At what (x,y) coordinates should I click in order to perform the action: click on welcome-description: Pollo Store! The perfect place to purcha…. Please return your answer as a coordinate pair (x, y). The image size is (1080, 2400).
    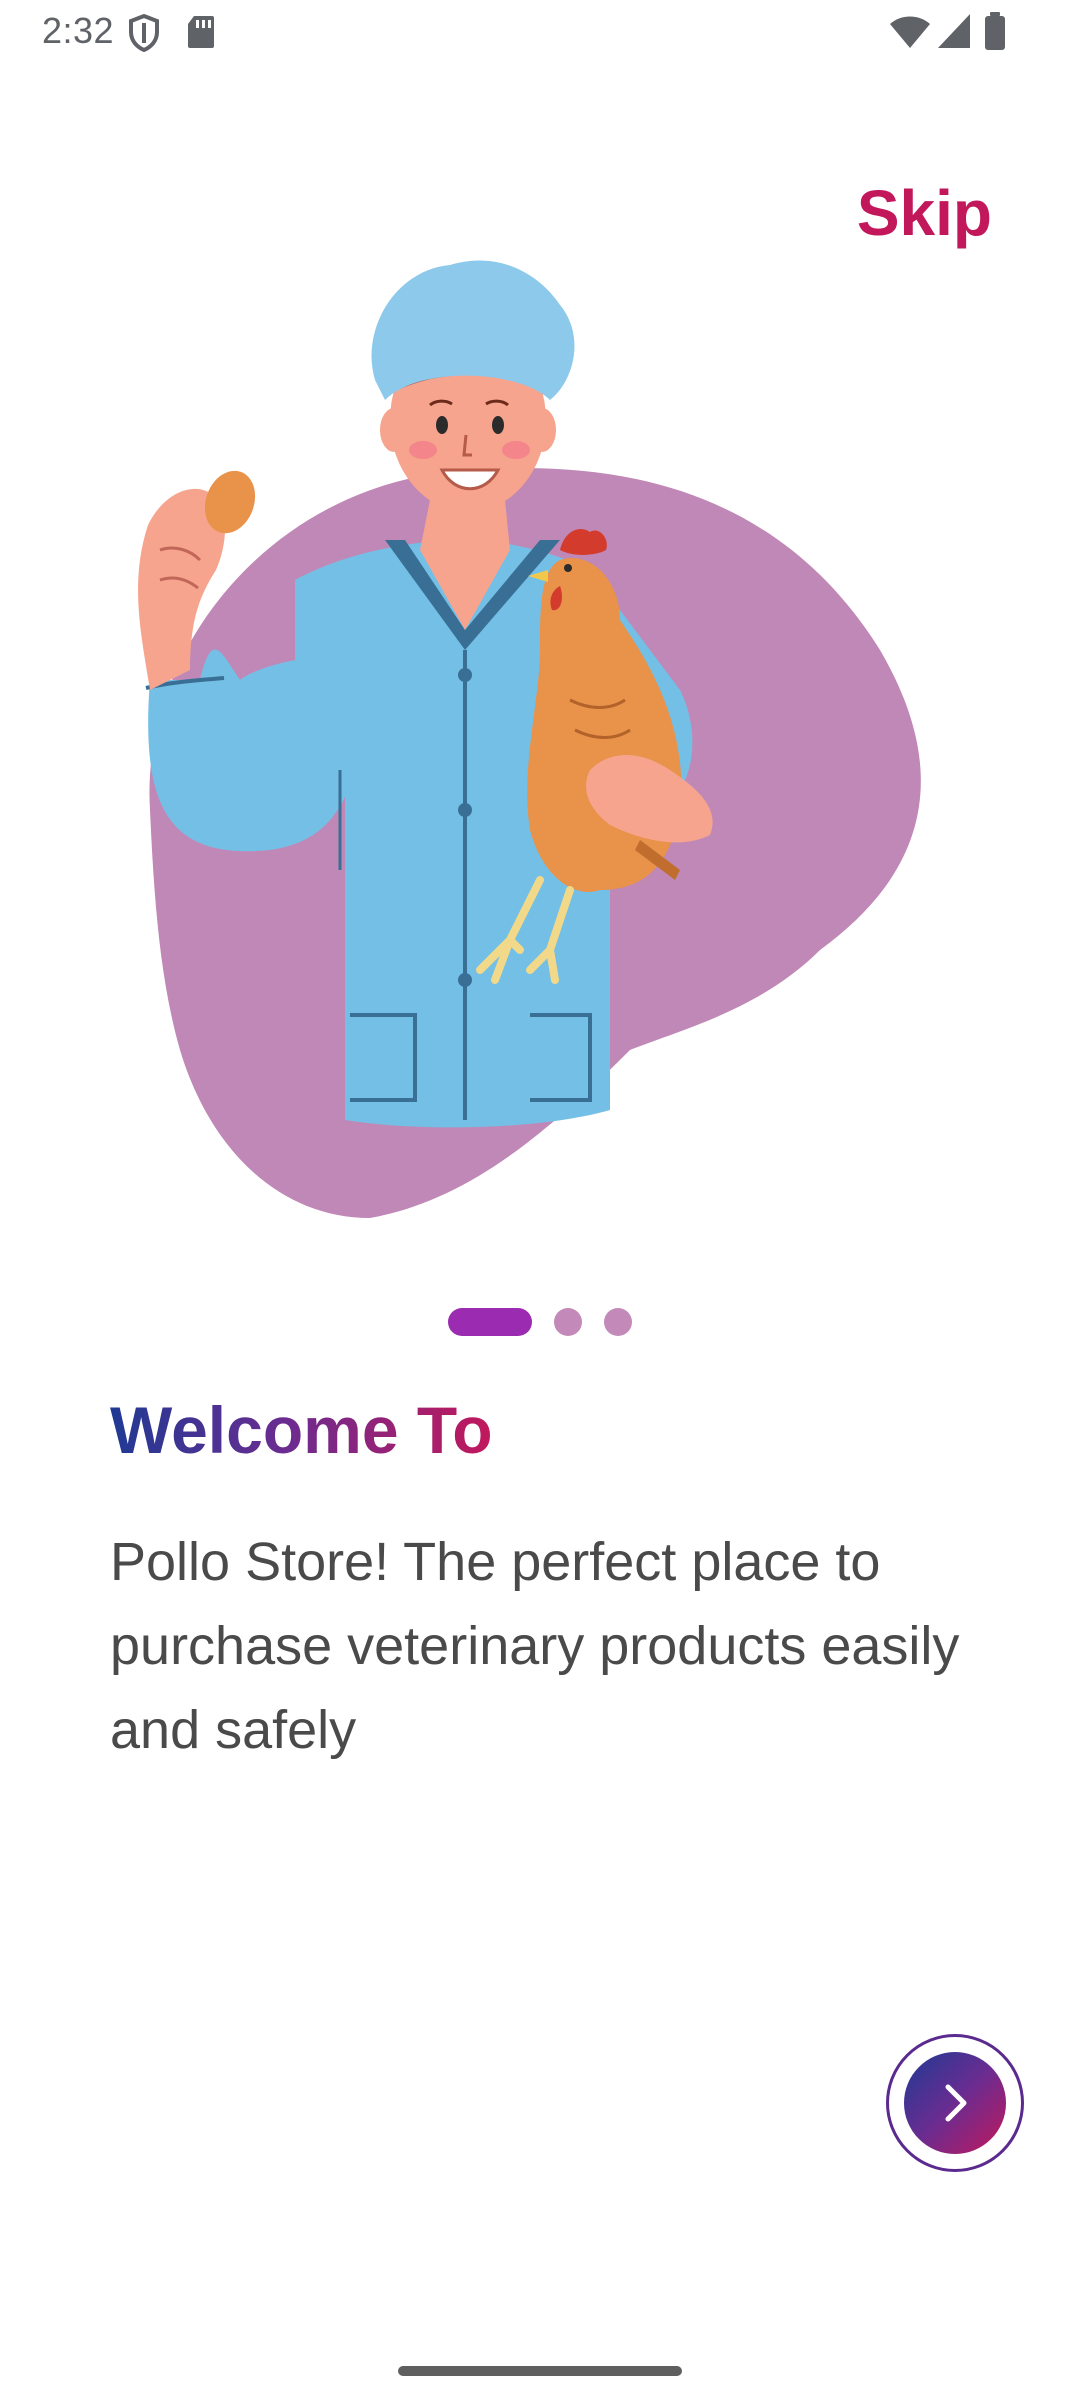
    Looking at the image, I should click on (535, 1646).